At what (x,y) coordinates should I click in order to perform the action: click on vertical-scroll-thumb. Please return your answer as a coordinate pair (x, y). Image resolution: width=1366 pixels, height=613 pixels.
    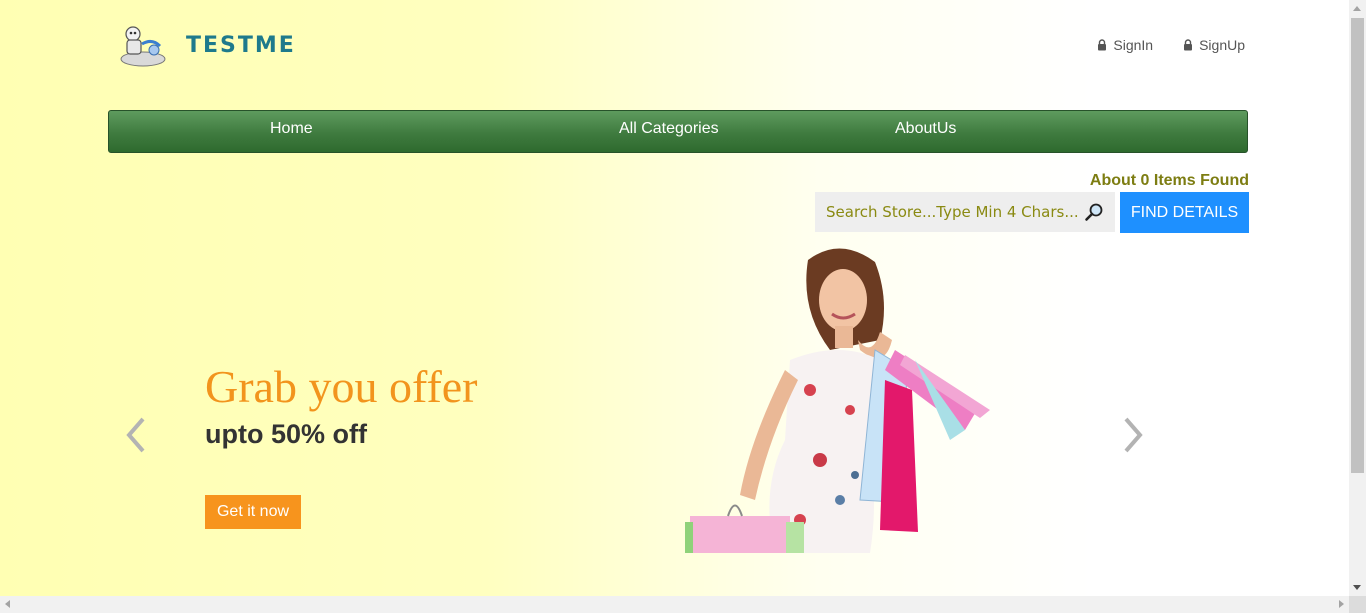
    Looking at the image, I should click on (1357, 245).